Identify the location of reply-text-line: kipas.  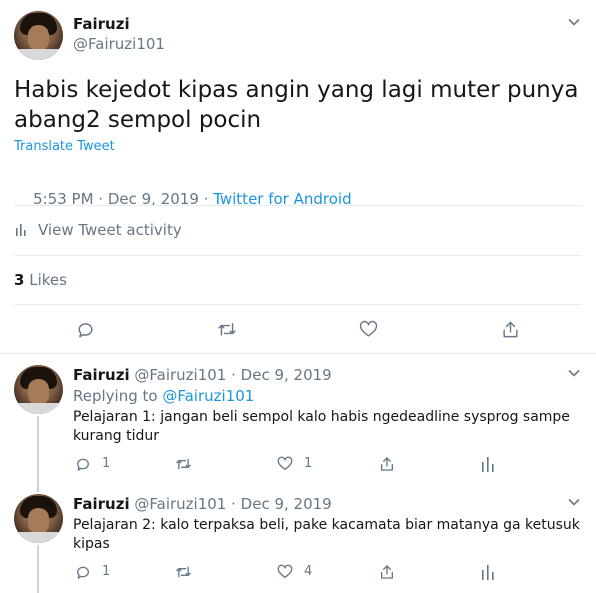
(91, 544).